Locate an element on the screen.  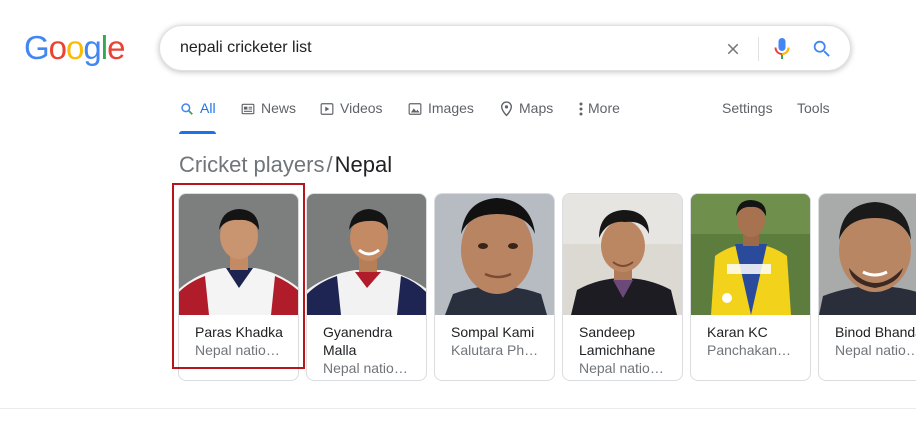
tab-label: News is located at coordinates (279, 108).